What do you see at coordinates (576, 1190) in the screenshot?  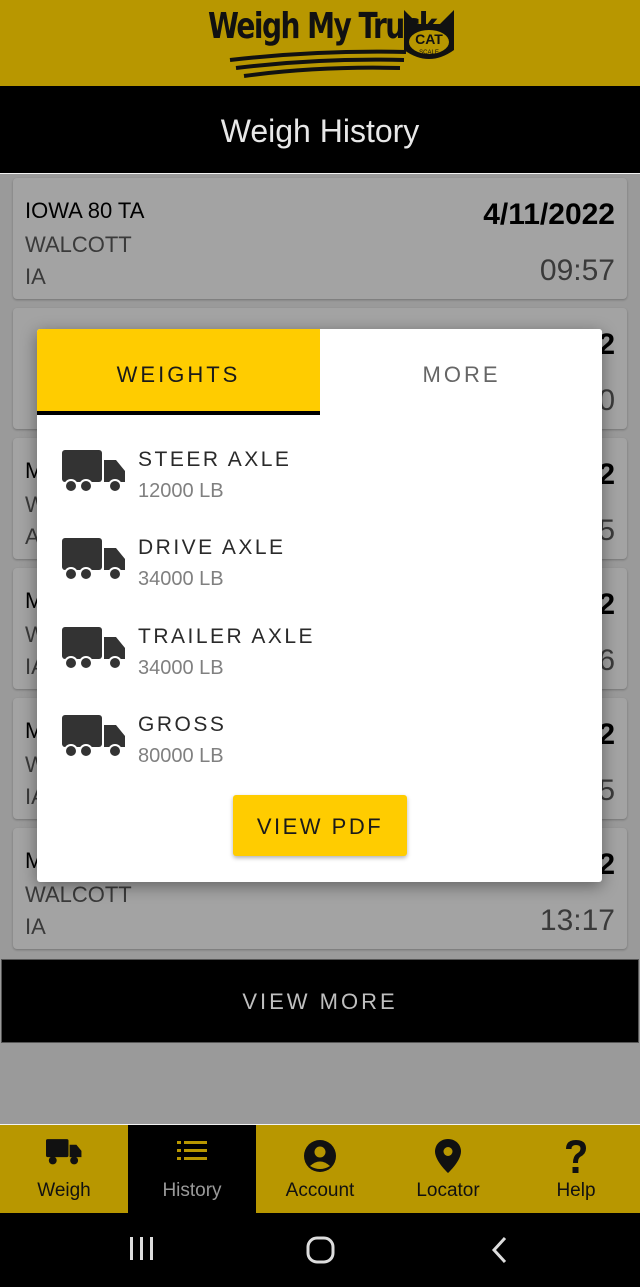 I see `nav-label: Help` at bounding box center [576, 1190].